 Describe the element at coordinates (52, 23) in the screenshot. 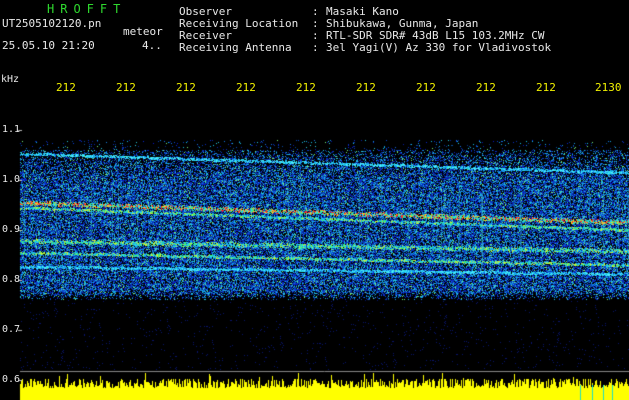

I see `file-name: UT2505102120.pn` at that location.